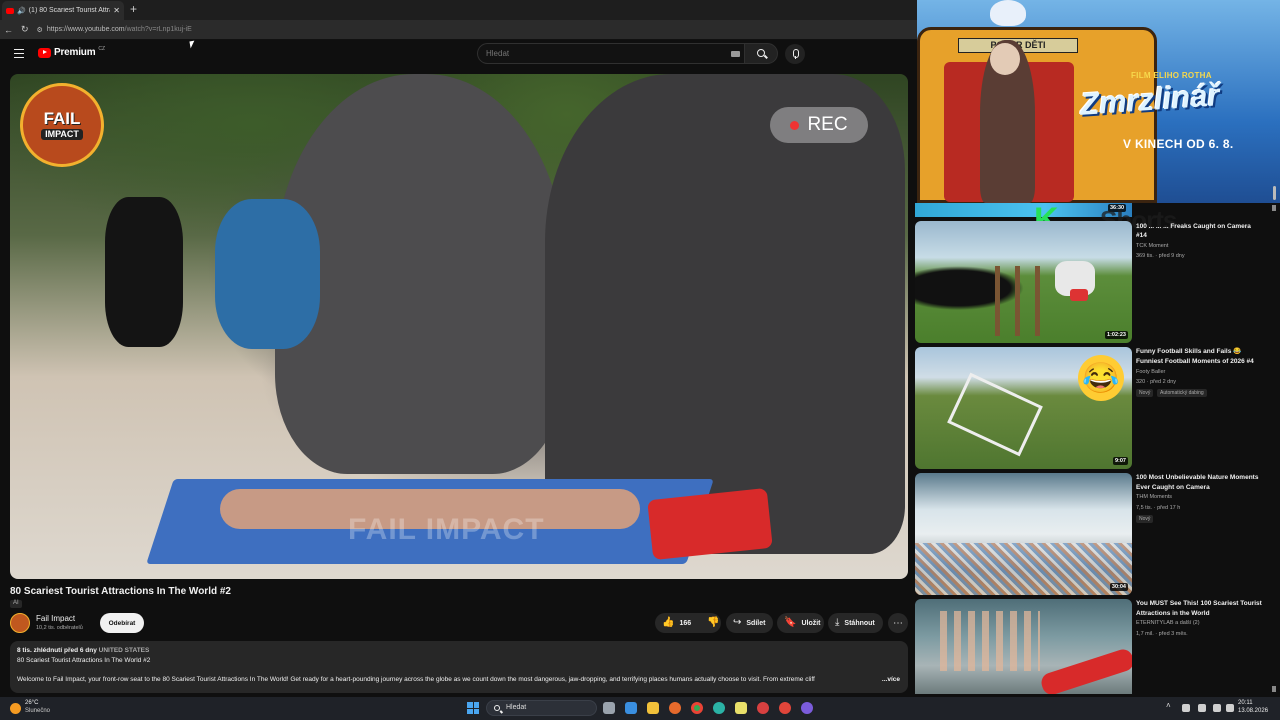 Image resolution: width=1280 pixels, height=720 pixels. I want to click on taskbar-search: Hledat, so click(541, 708).